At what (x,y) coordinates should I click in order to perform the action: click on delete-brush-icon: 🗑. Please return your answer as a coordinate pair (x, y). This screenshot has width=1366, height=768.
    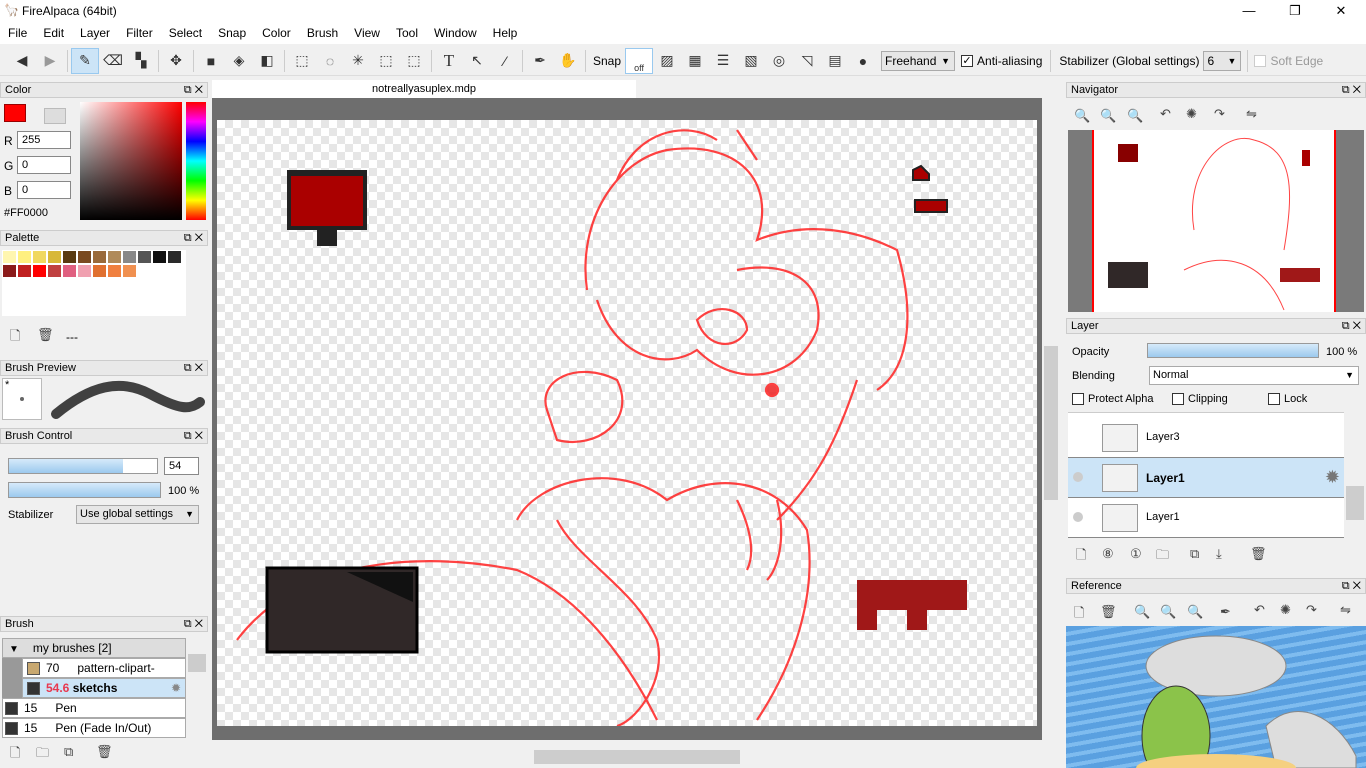
    Looking at the image, I should click on (104, 752).